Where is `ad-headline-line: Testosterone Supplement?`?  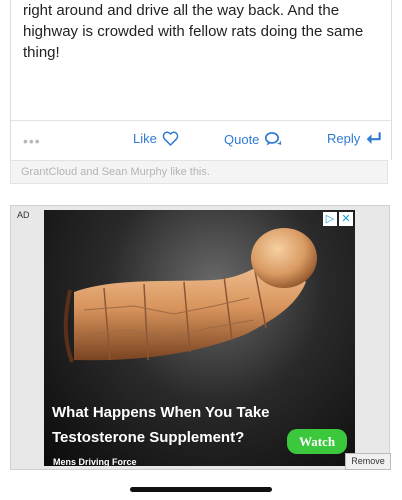
ad-headline-line: Testosterone Supplement? is located at coordinates (148, 437).